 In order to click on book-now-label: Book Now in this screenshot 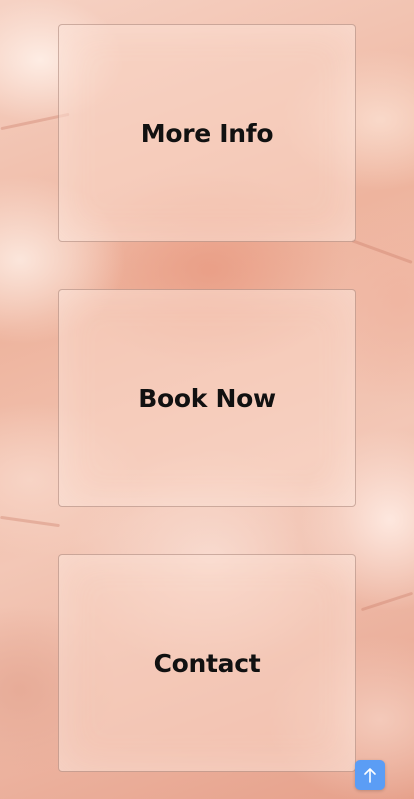, I will do `click(207, 398)`.